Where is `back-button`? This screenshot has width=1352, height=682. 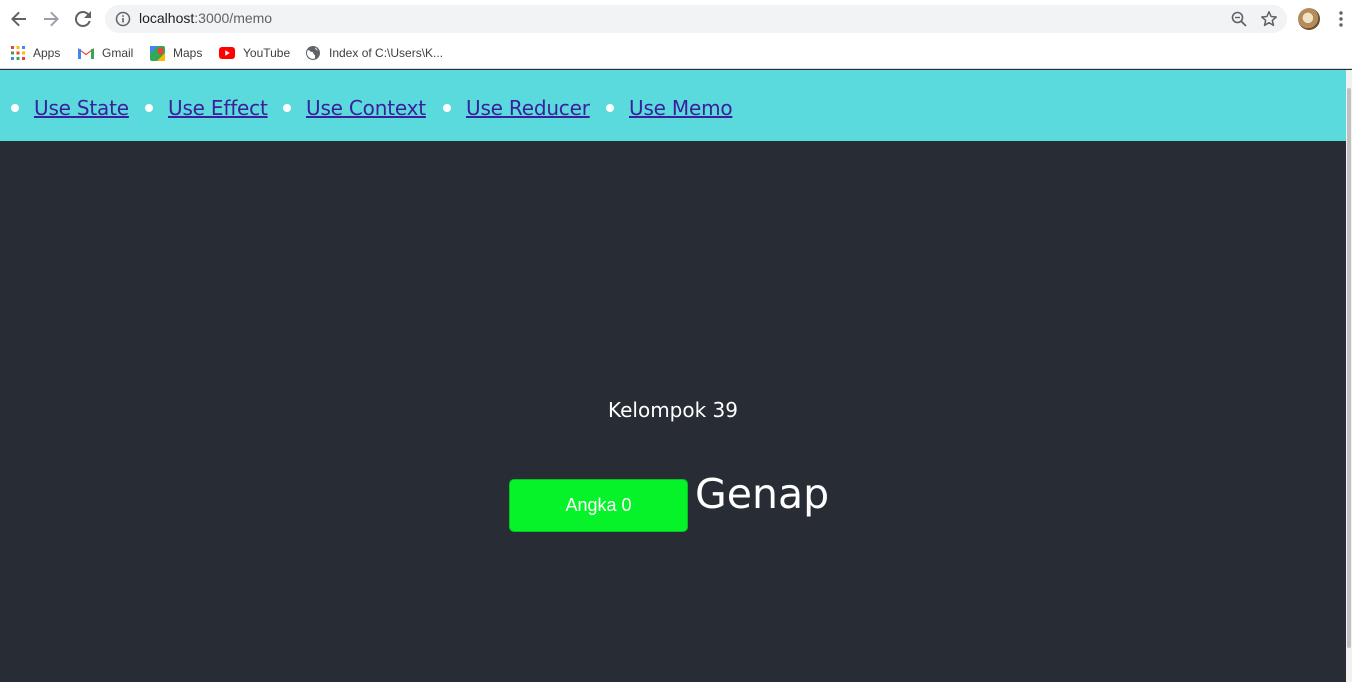
back-button is located at coordinates (19, 19).